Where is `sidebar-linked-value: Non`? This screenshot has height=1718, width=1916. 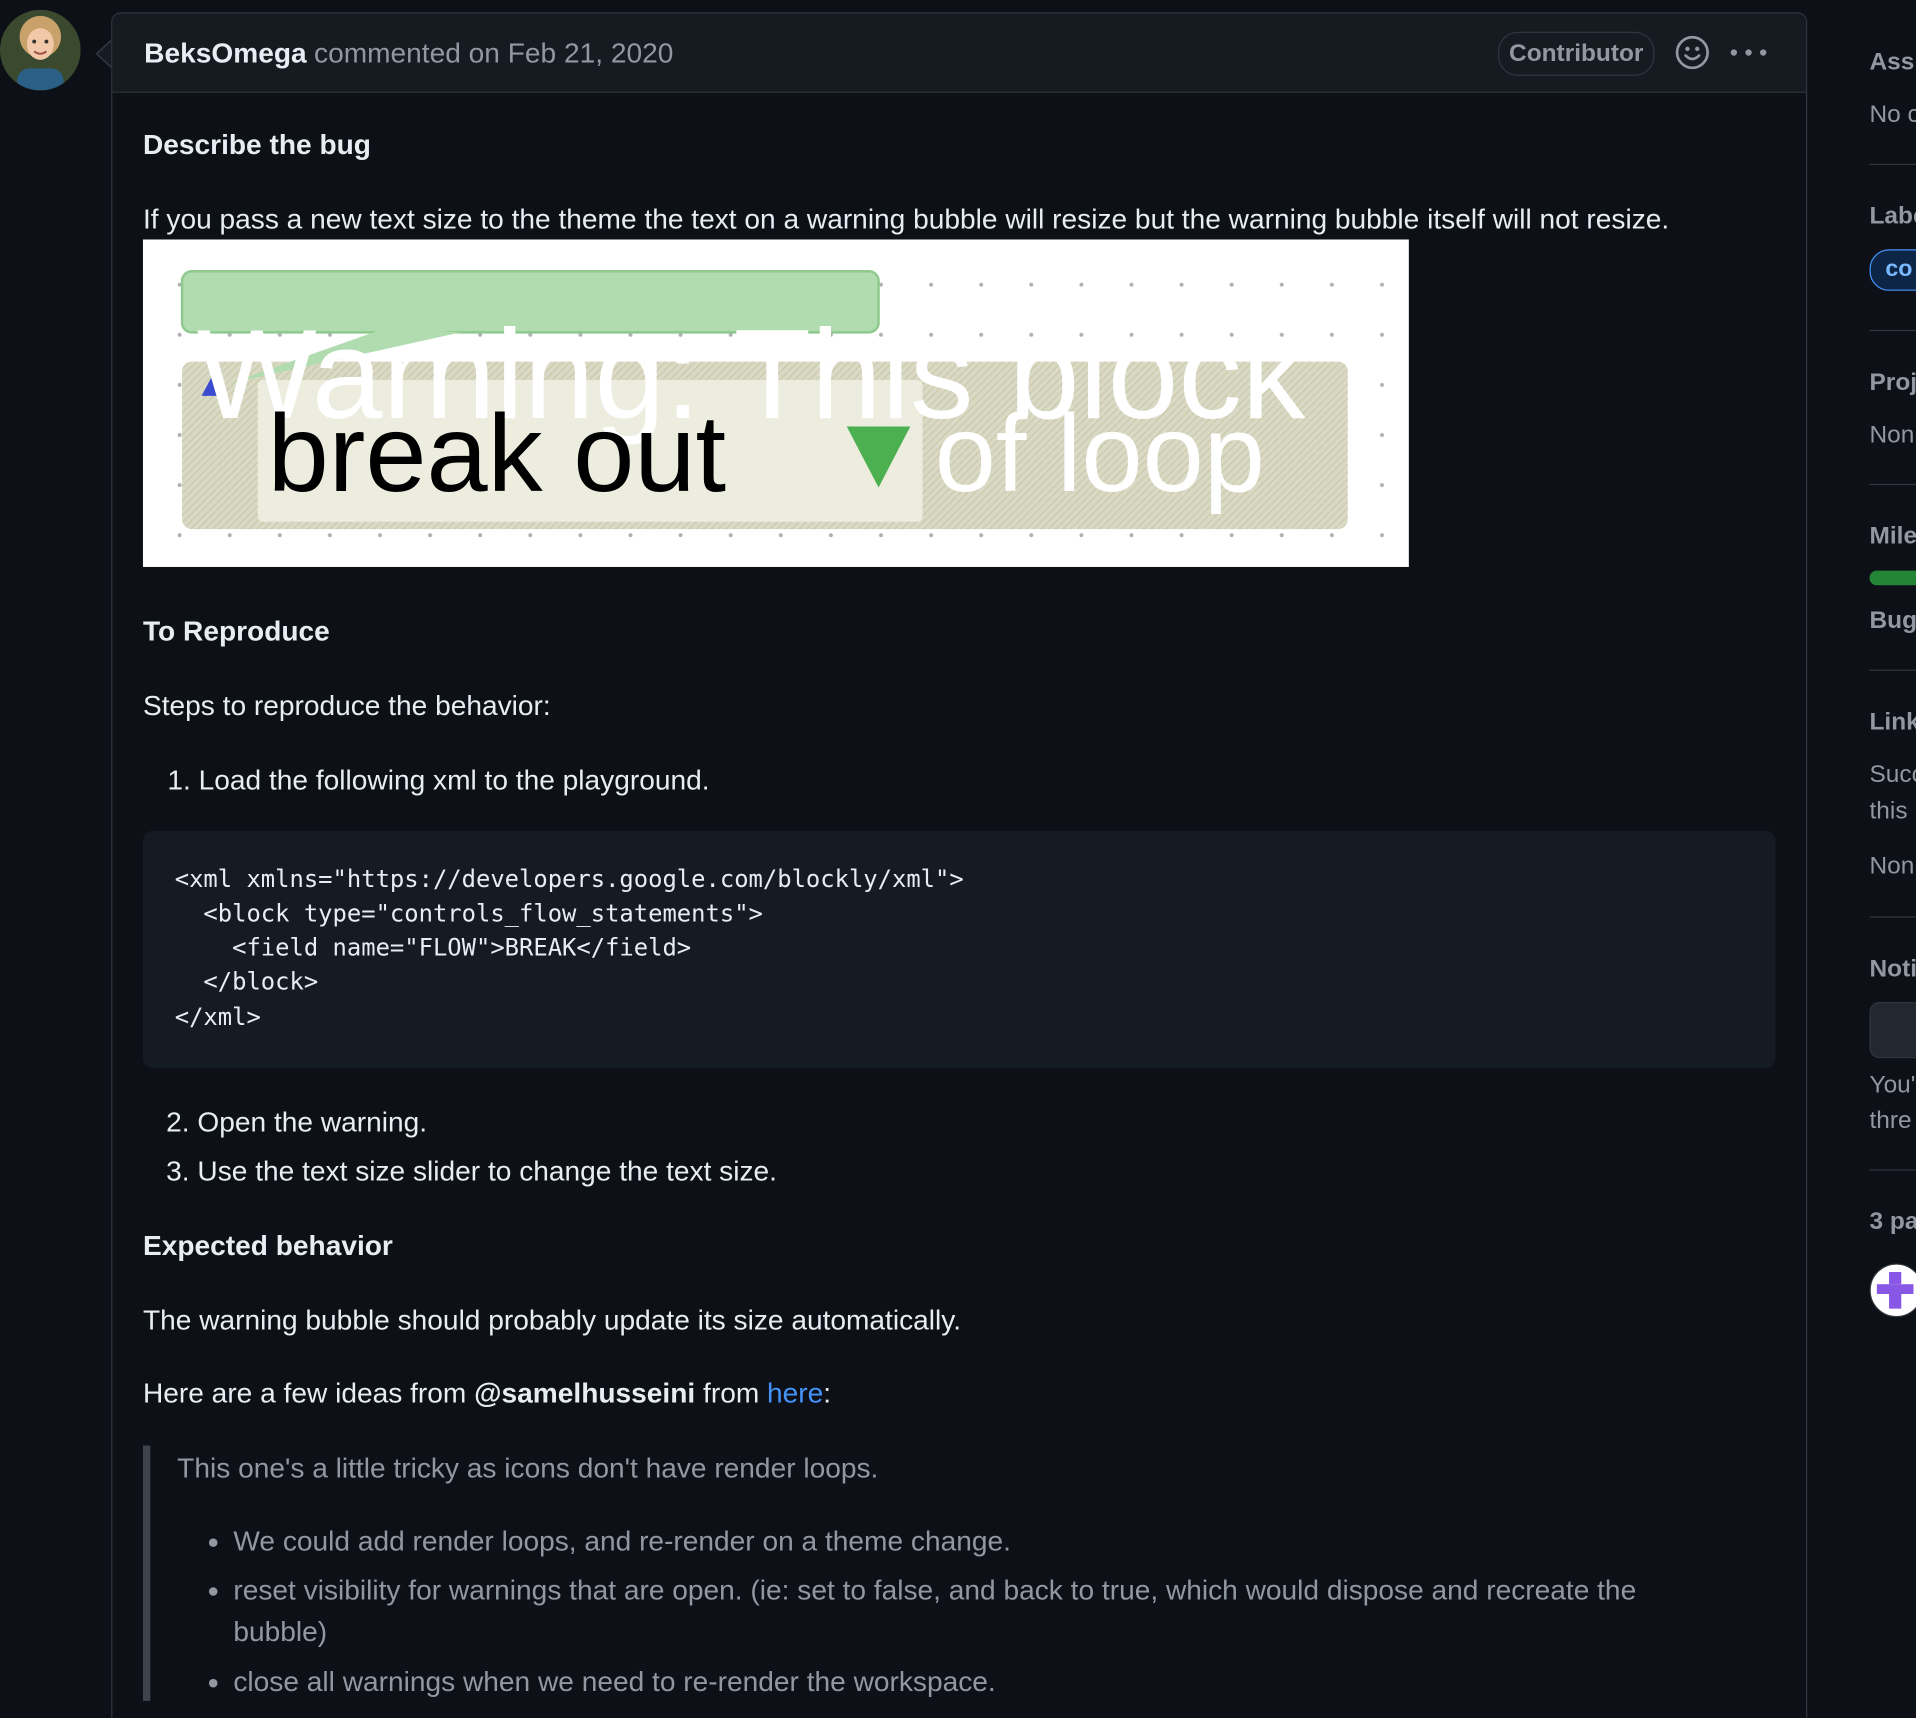 sidebar-linked-value: Non is located at coordinates (1892, 866).